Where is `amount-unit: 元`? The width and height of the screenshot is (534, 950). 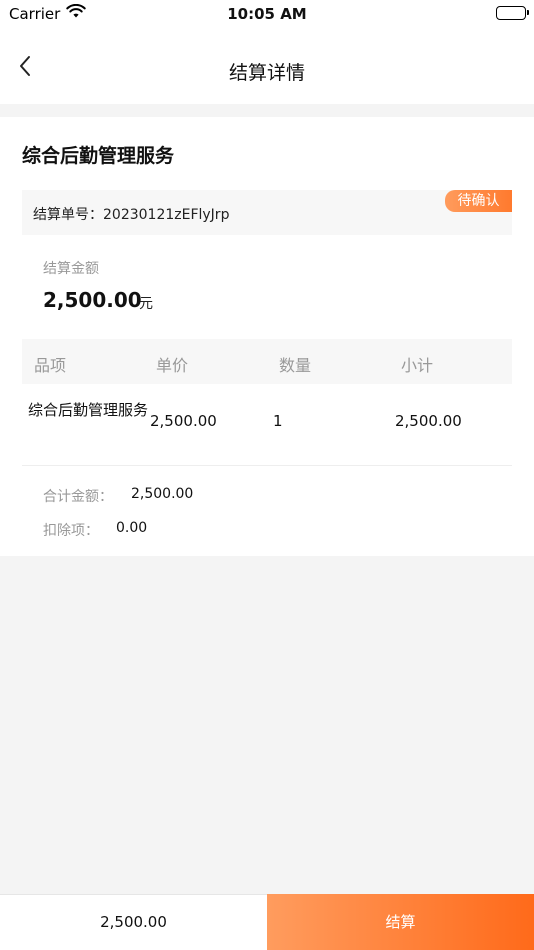
amount-unit: 元 is located at coordinates (146, 304).